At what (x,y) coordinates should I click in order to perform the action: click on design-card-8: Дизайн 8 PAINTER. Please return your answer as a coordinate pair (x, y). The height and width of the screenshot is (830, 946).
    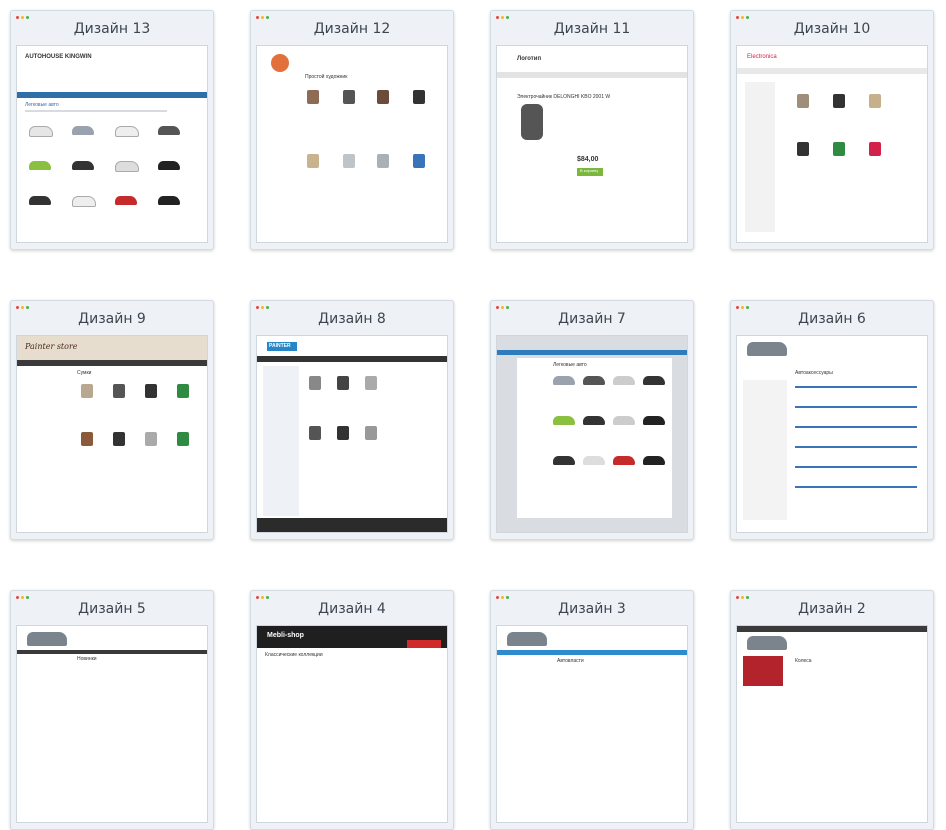
    Looking at the image, I should click on (352, 420).